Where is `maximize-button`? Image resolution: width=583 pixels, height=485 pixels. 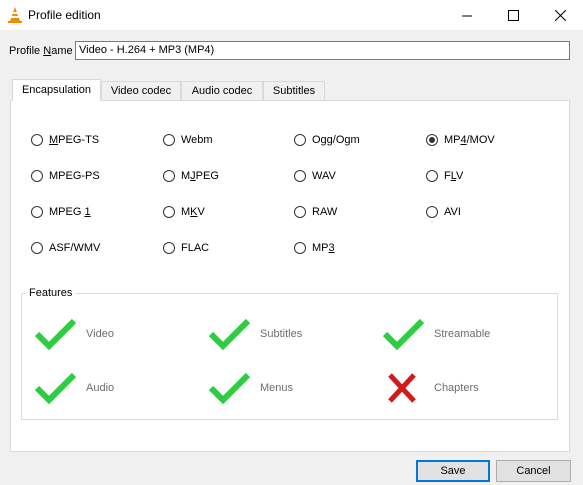
maximize-button is located at coordinates (513, 15).